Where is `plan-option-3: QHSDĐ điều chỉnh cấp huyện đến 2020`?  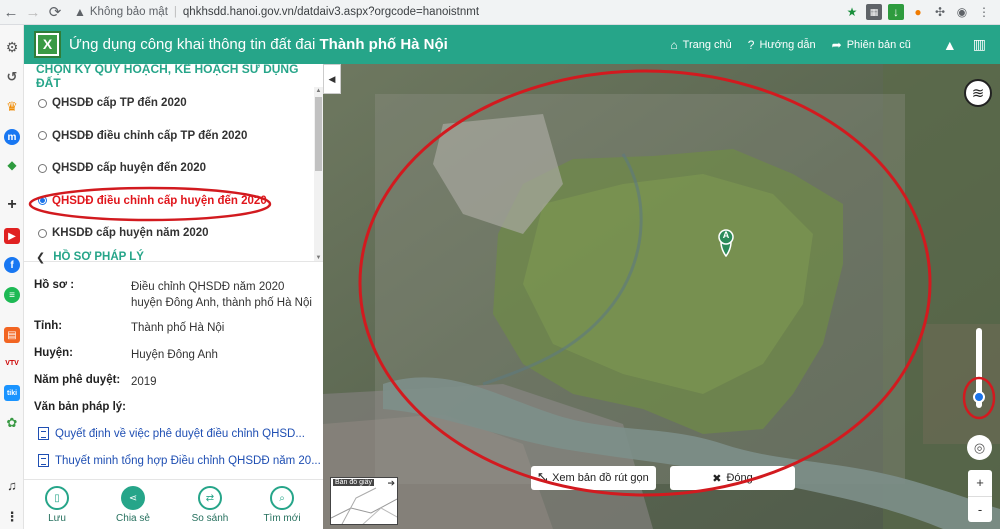 plan-option-3: QHSDĐ điều chỉnh cấp huyện đến 2020 is located at coordinates (173, 201).